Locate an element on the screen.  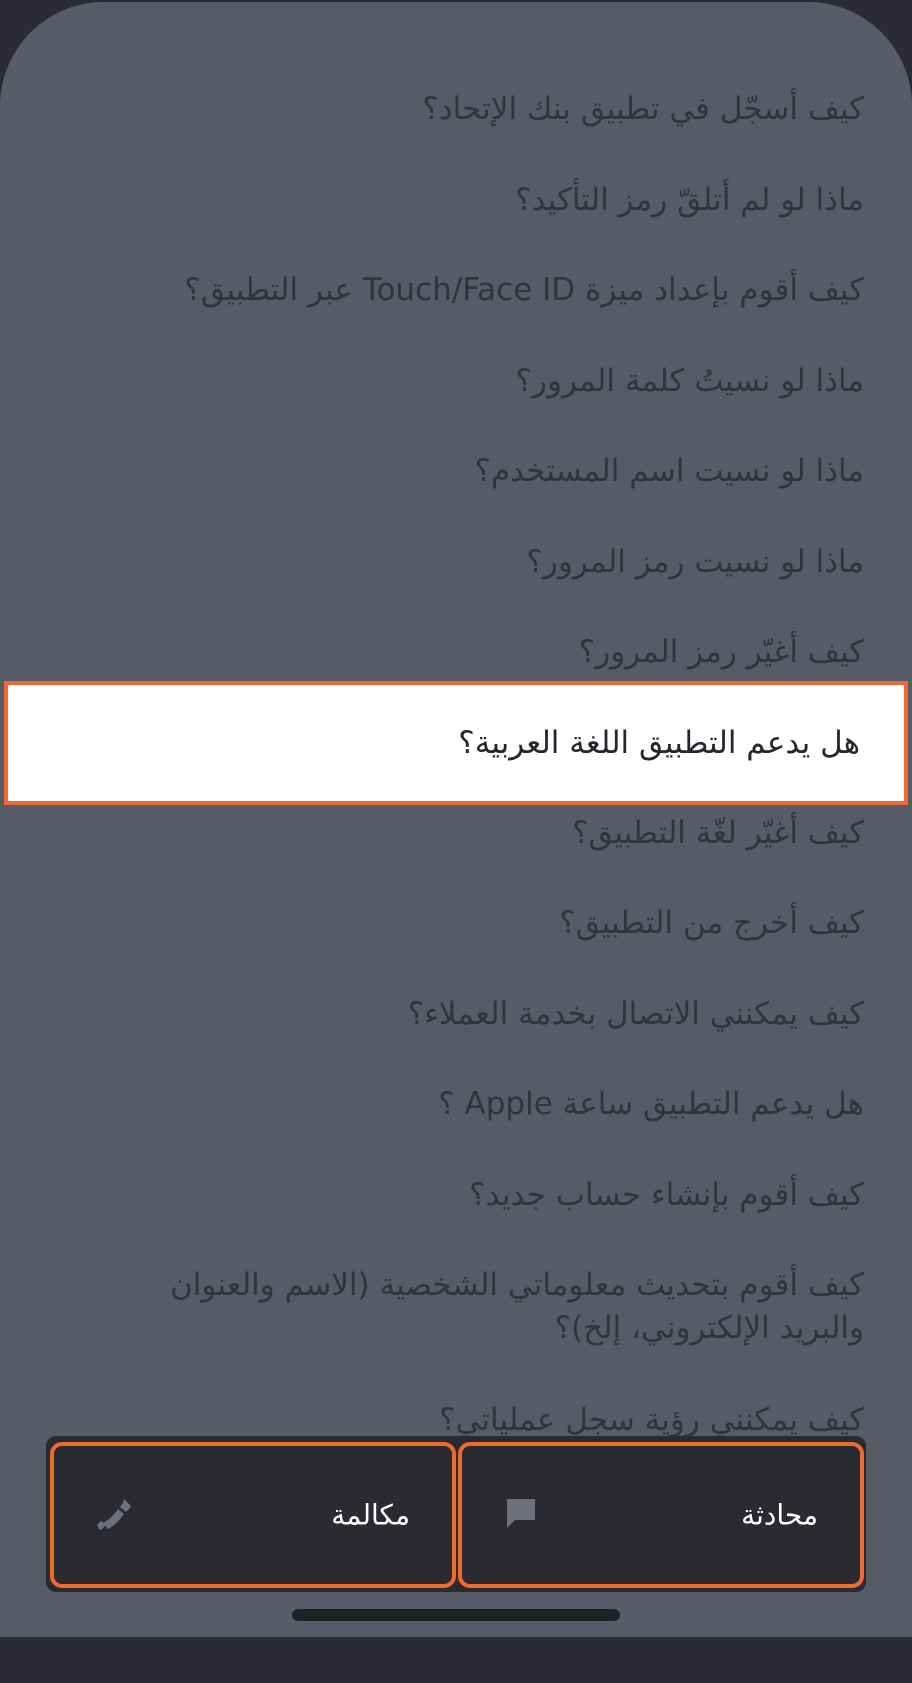
faq-item: كيف أقوم بإنشاء حساب جديد؟ is located at coordinates (456, 1195).